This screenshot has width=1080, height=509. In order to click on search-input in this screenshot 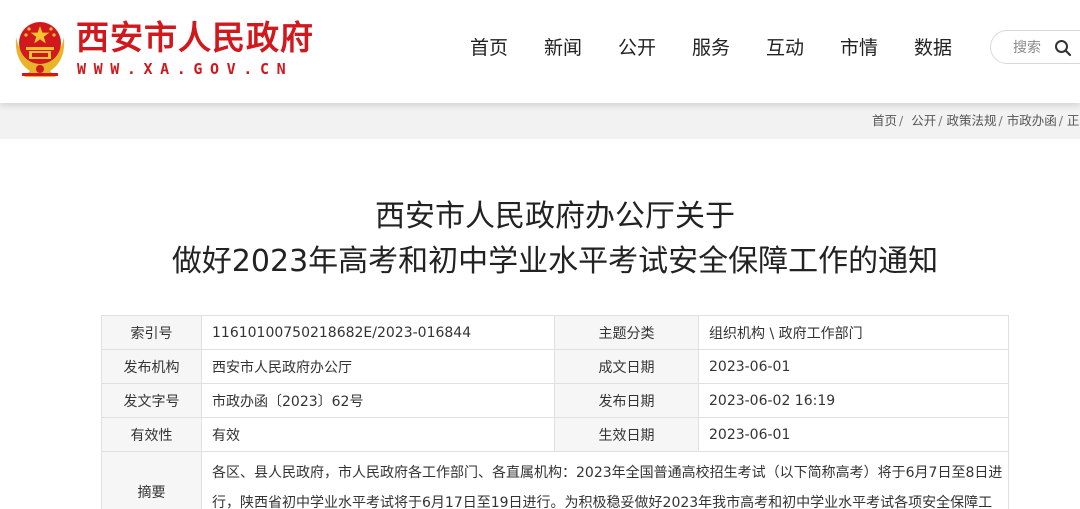, I will do `click(1033, 48)`.